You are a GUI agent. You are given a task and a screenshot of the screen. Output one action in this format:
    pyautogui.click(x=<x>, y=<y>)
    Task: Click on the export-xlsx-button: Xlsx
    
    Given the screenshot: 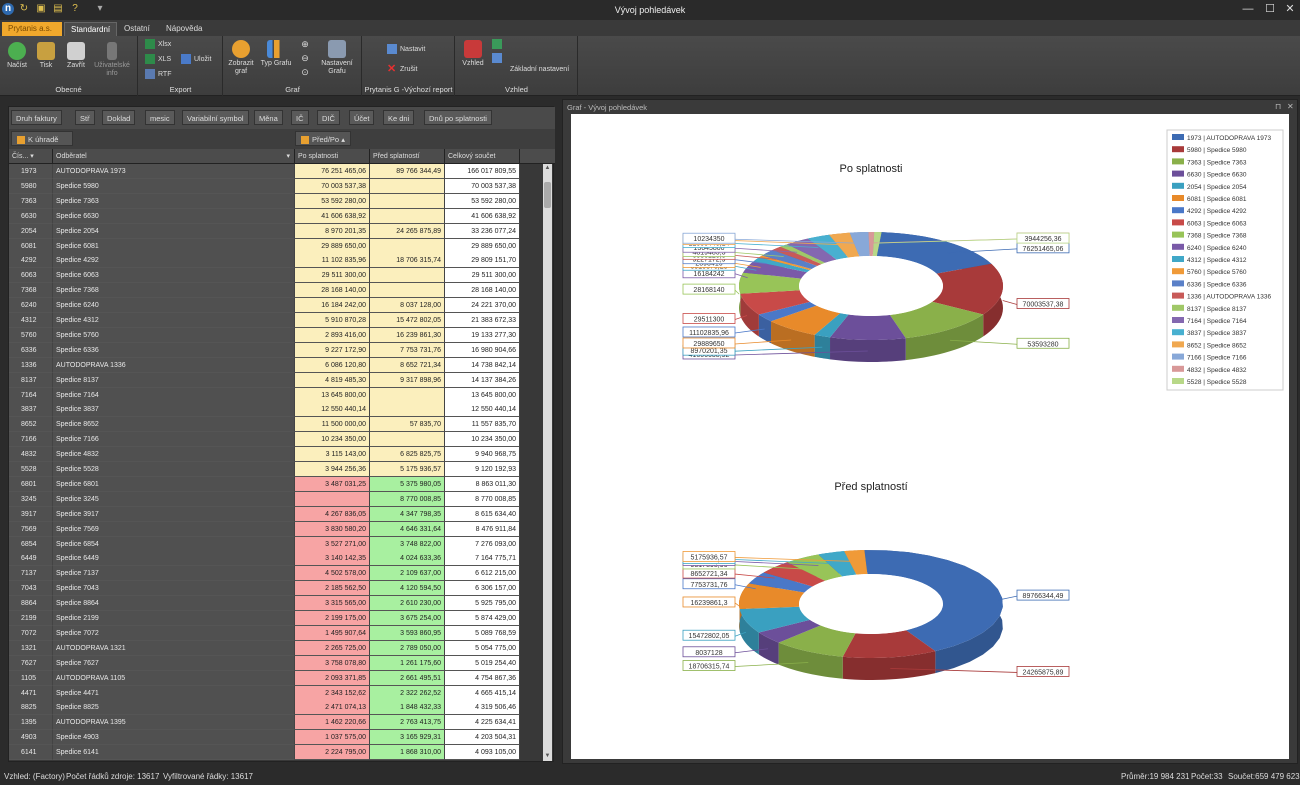 What is the action you would take?
    pyautogui.click(x=158, y=45)
    